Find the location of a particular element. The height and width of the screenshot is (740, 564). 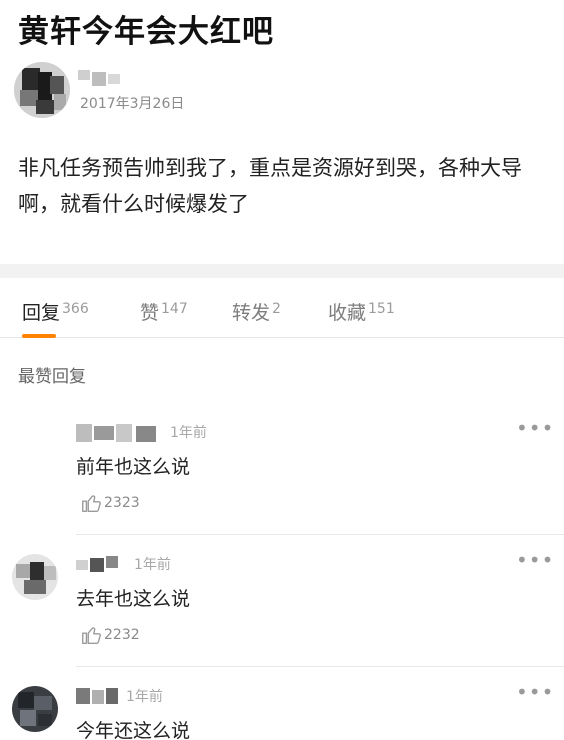

tab-reposts-label: 转发 is located at coordinates (251, 313).